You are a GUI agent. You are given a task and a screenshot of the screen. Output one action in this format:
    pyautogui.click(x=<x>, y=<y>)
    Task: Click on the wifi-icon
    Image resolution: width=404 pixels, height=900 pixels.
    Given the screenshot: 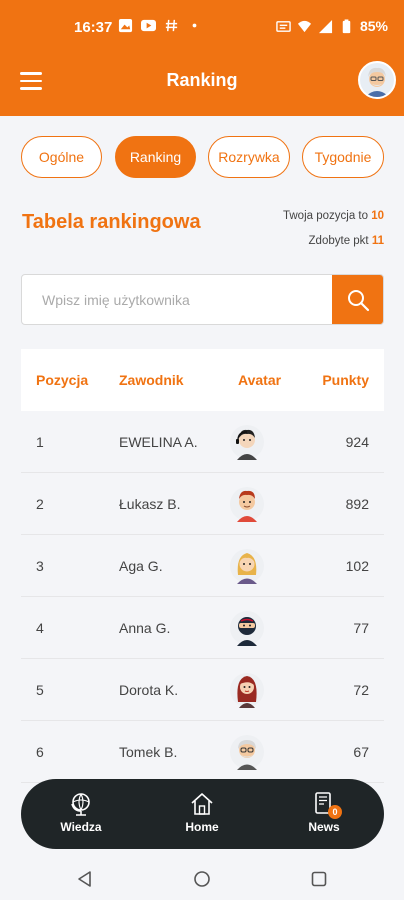 What is the action you would take?
    pyautogui.click(x=304, y=26)
    